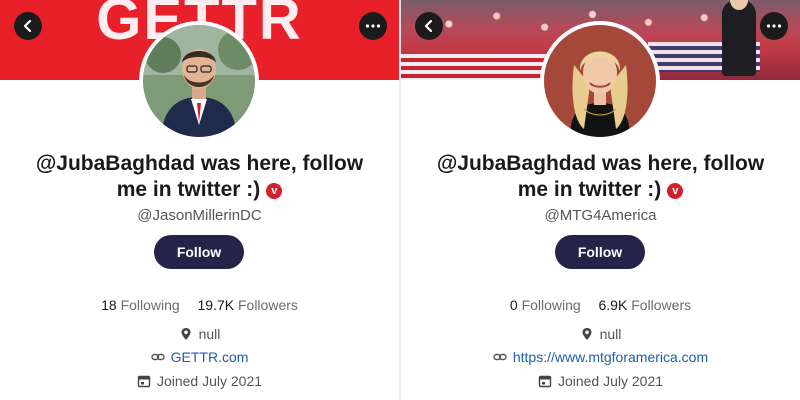  I want to click on followers-stat: 19.7K Followers, so click(248, 305).